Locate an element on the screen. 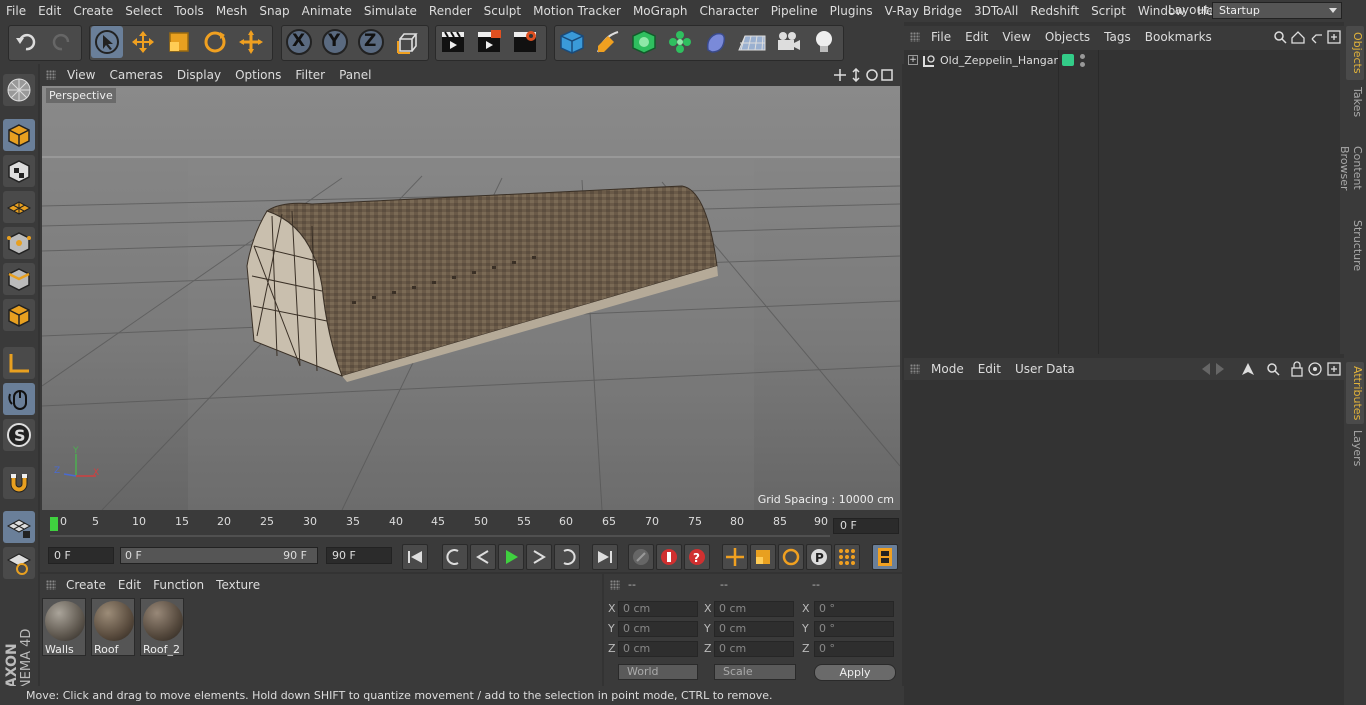 Image resolution: width=1366 pixels, height=705 pixels. menu-mograph: MoGraph is located at coordinates (660, 11).